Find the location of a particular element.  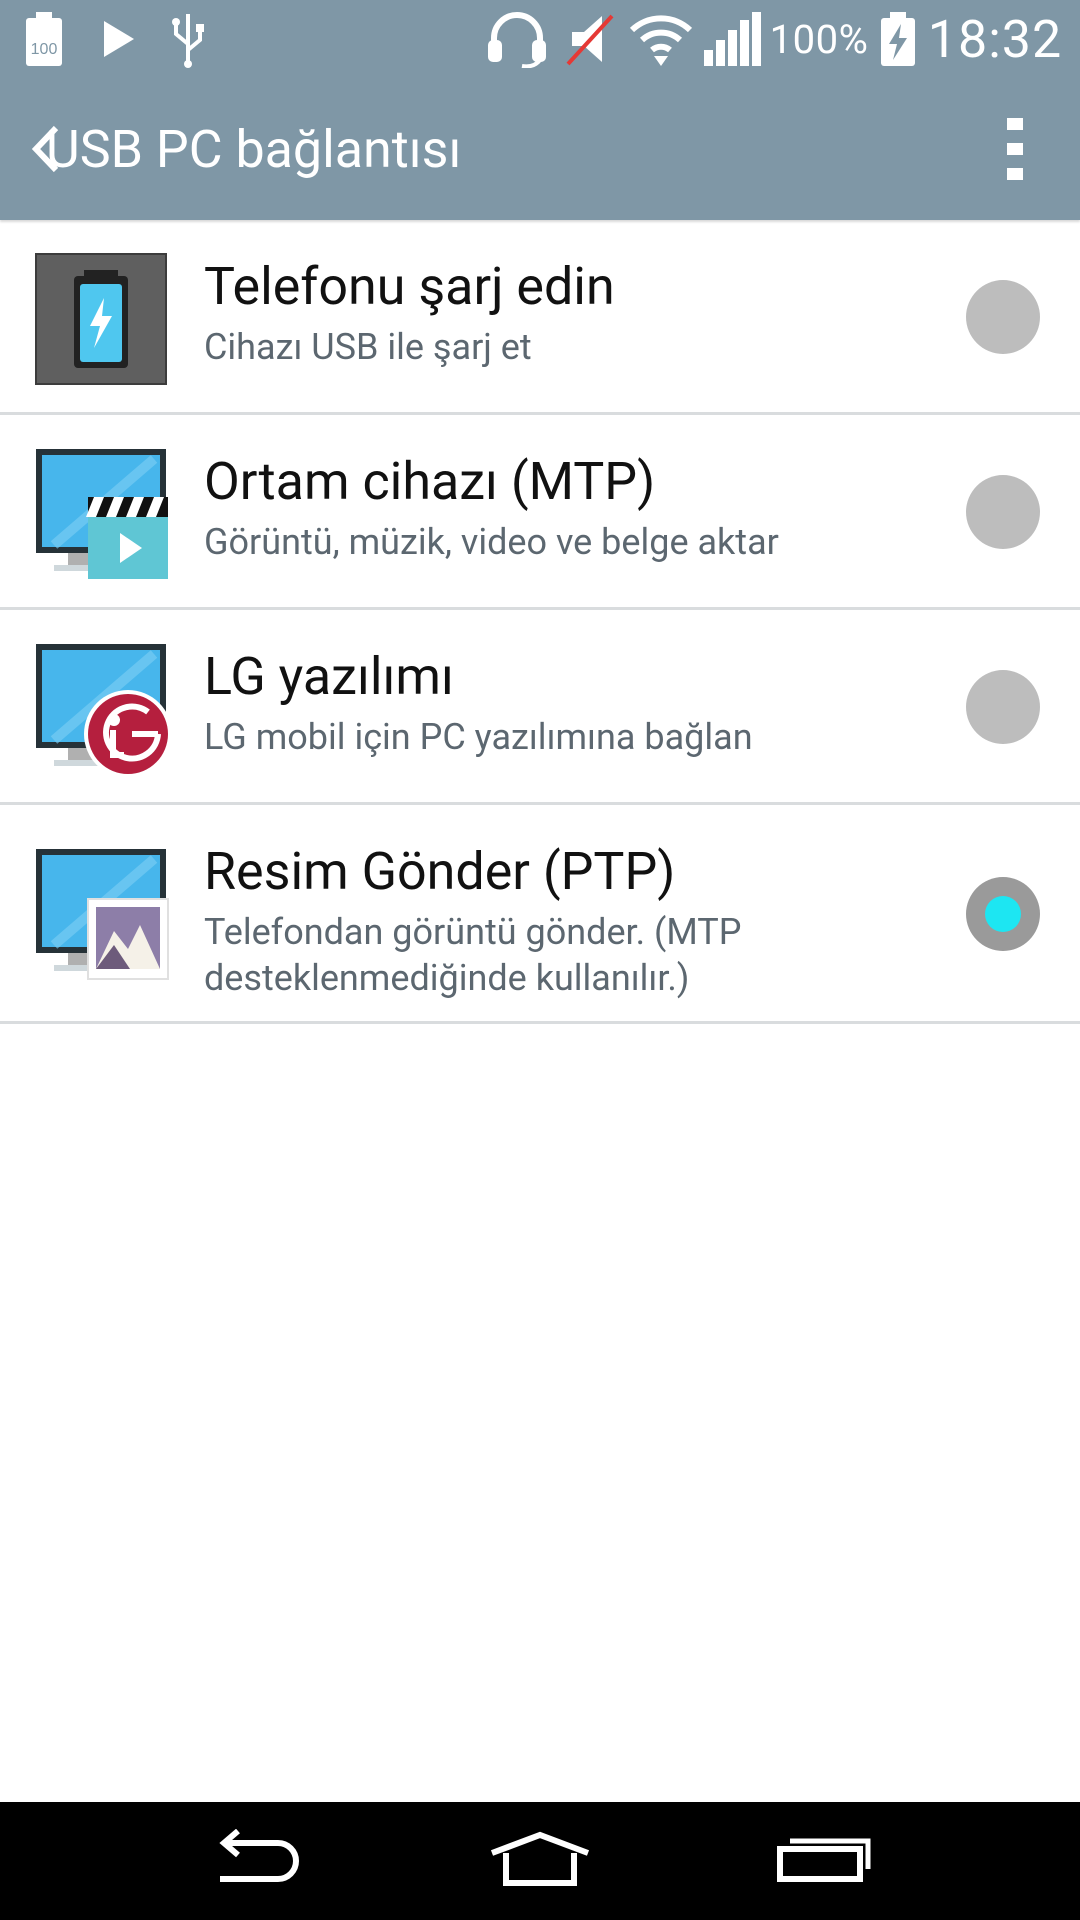

option-title: Telefonu şarj edin is located at coordinates (409, 286).